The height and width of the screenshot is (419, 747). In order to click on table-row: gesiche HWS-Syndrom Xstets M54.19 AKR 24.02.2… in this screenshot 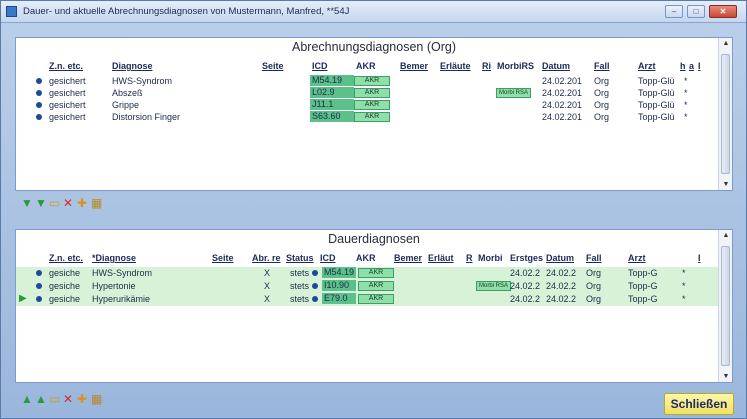, I will do `click(367, 273)`.